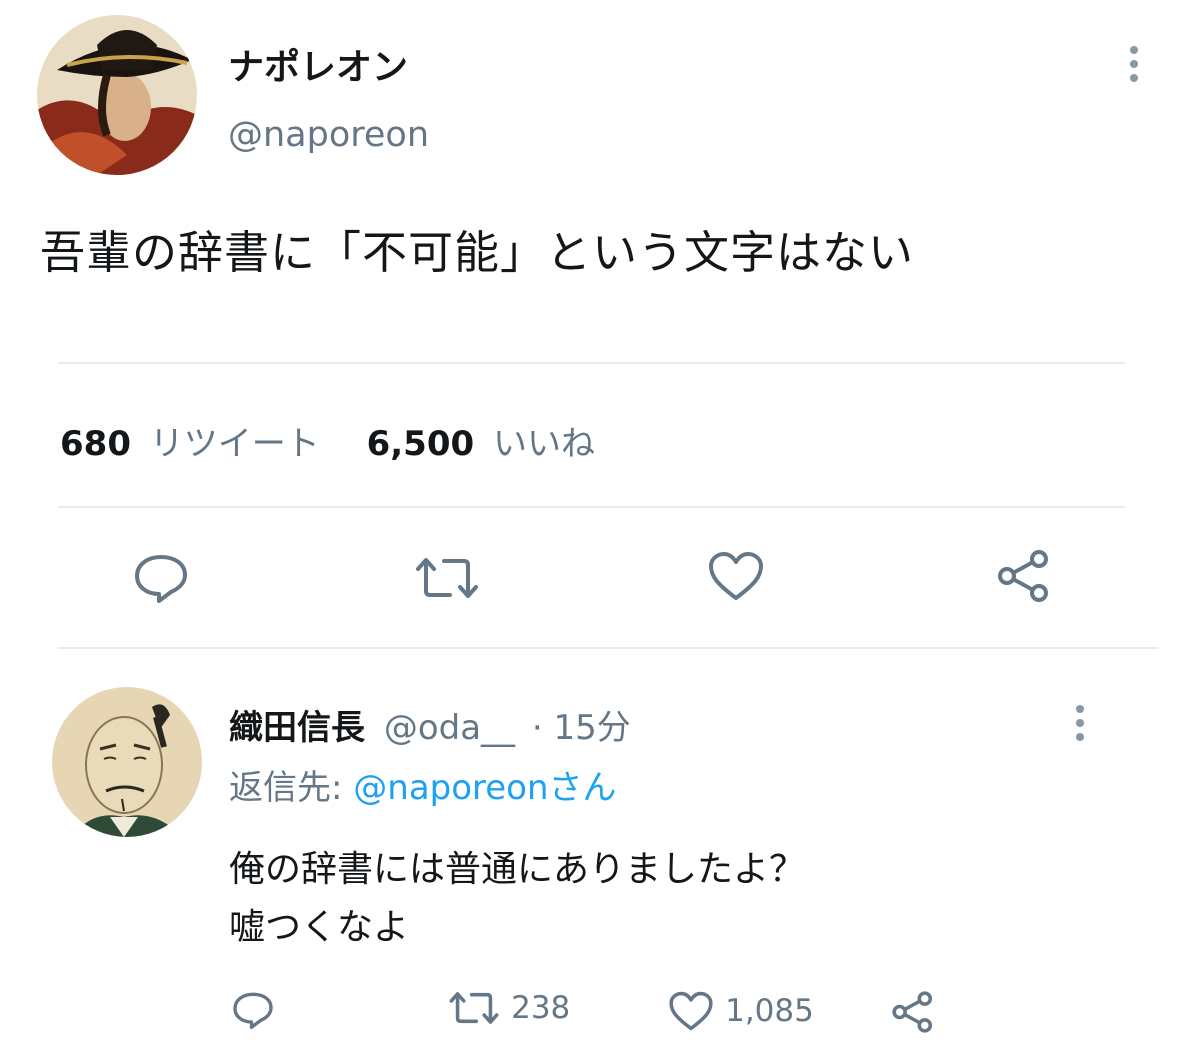 The height and width of the screenshot is (1056, 1200). I want to click on author-name: ナポレオン, so click(318, 64).